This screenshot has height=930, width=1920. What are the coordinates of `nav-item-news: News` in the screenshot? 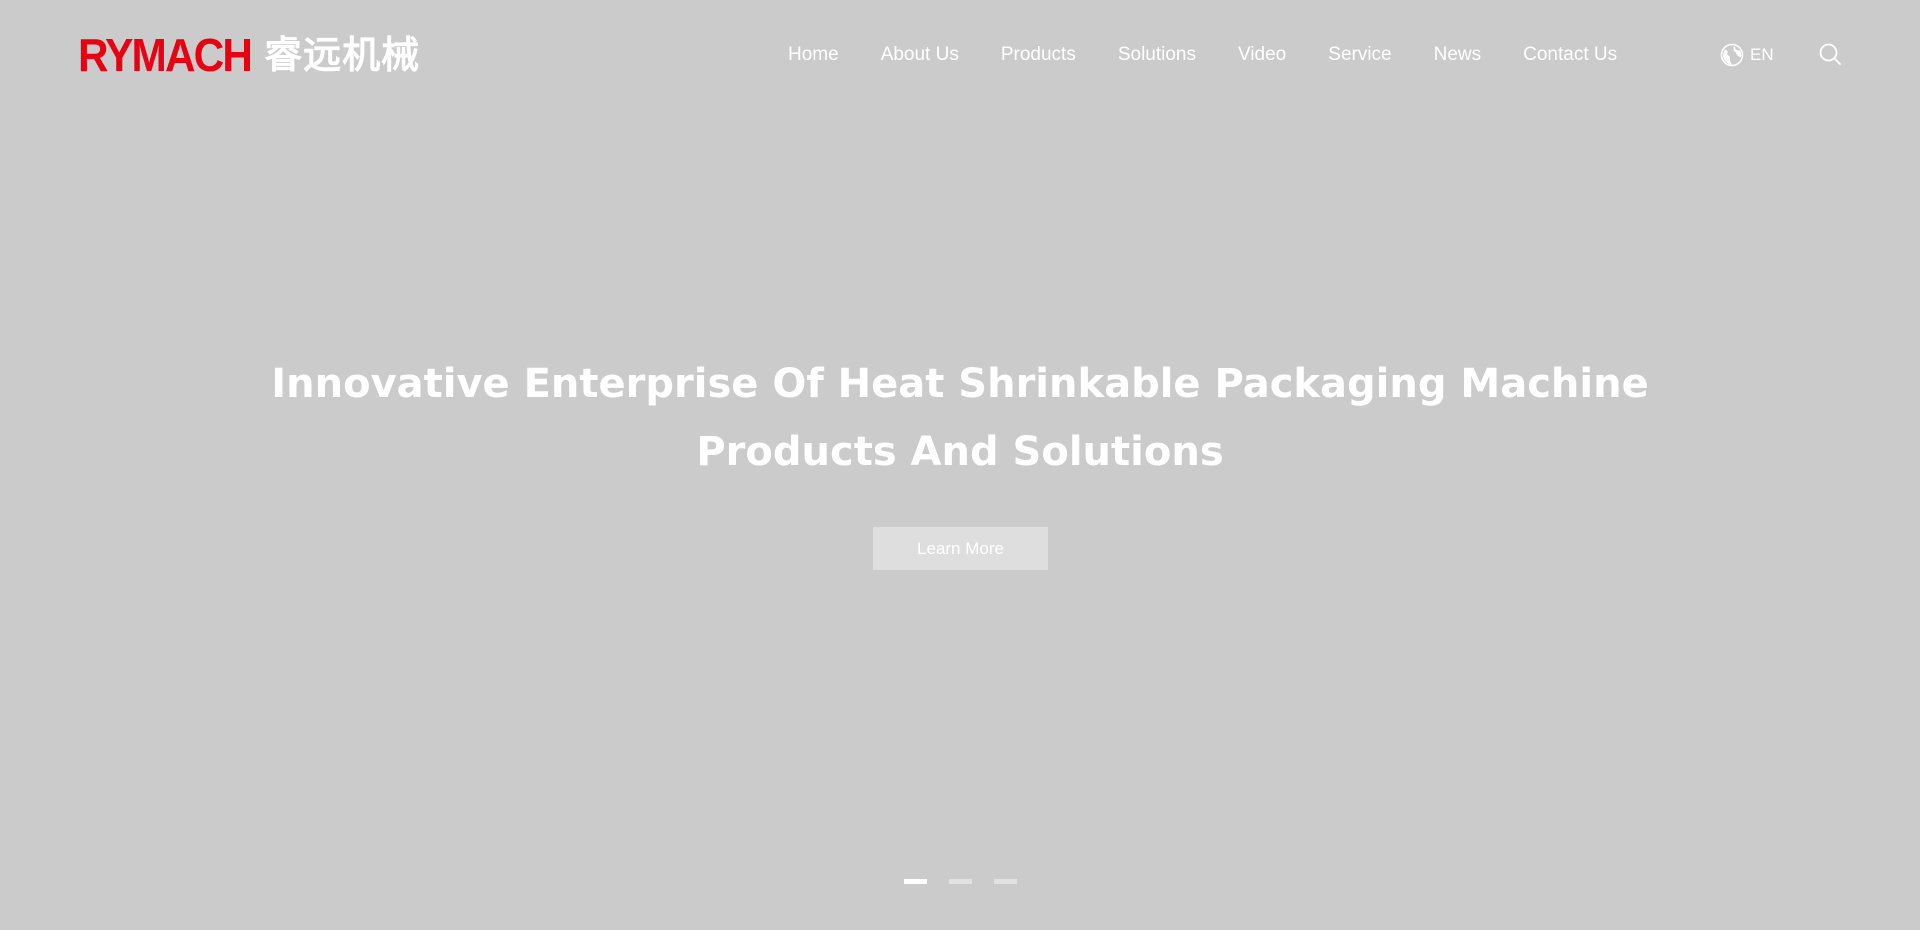 It's located at (1458, 55).